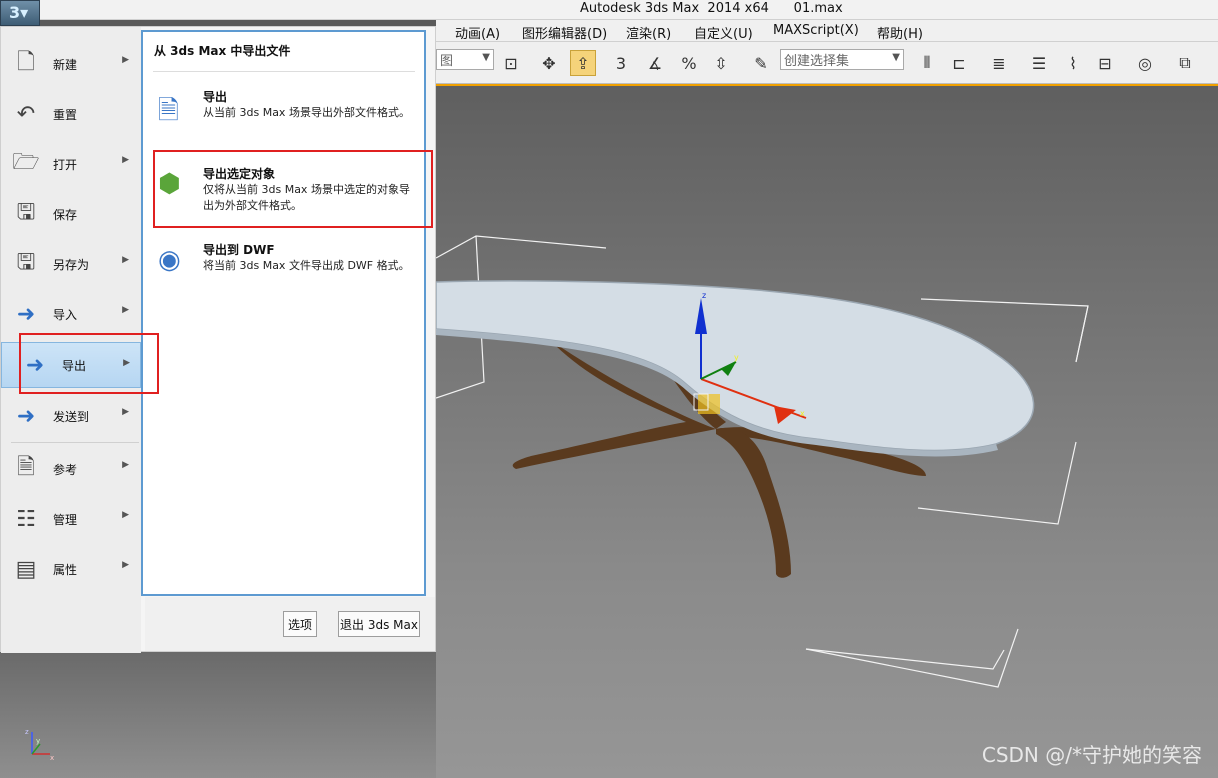  Describe the element at coordinates (65, 469) in the screenshot. I see `app-menu-label-reference: 参考` at that location.